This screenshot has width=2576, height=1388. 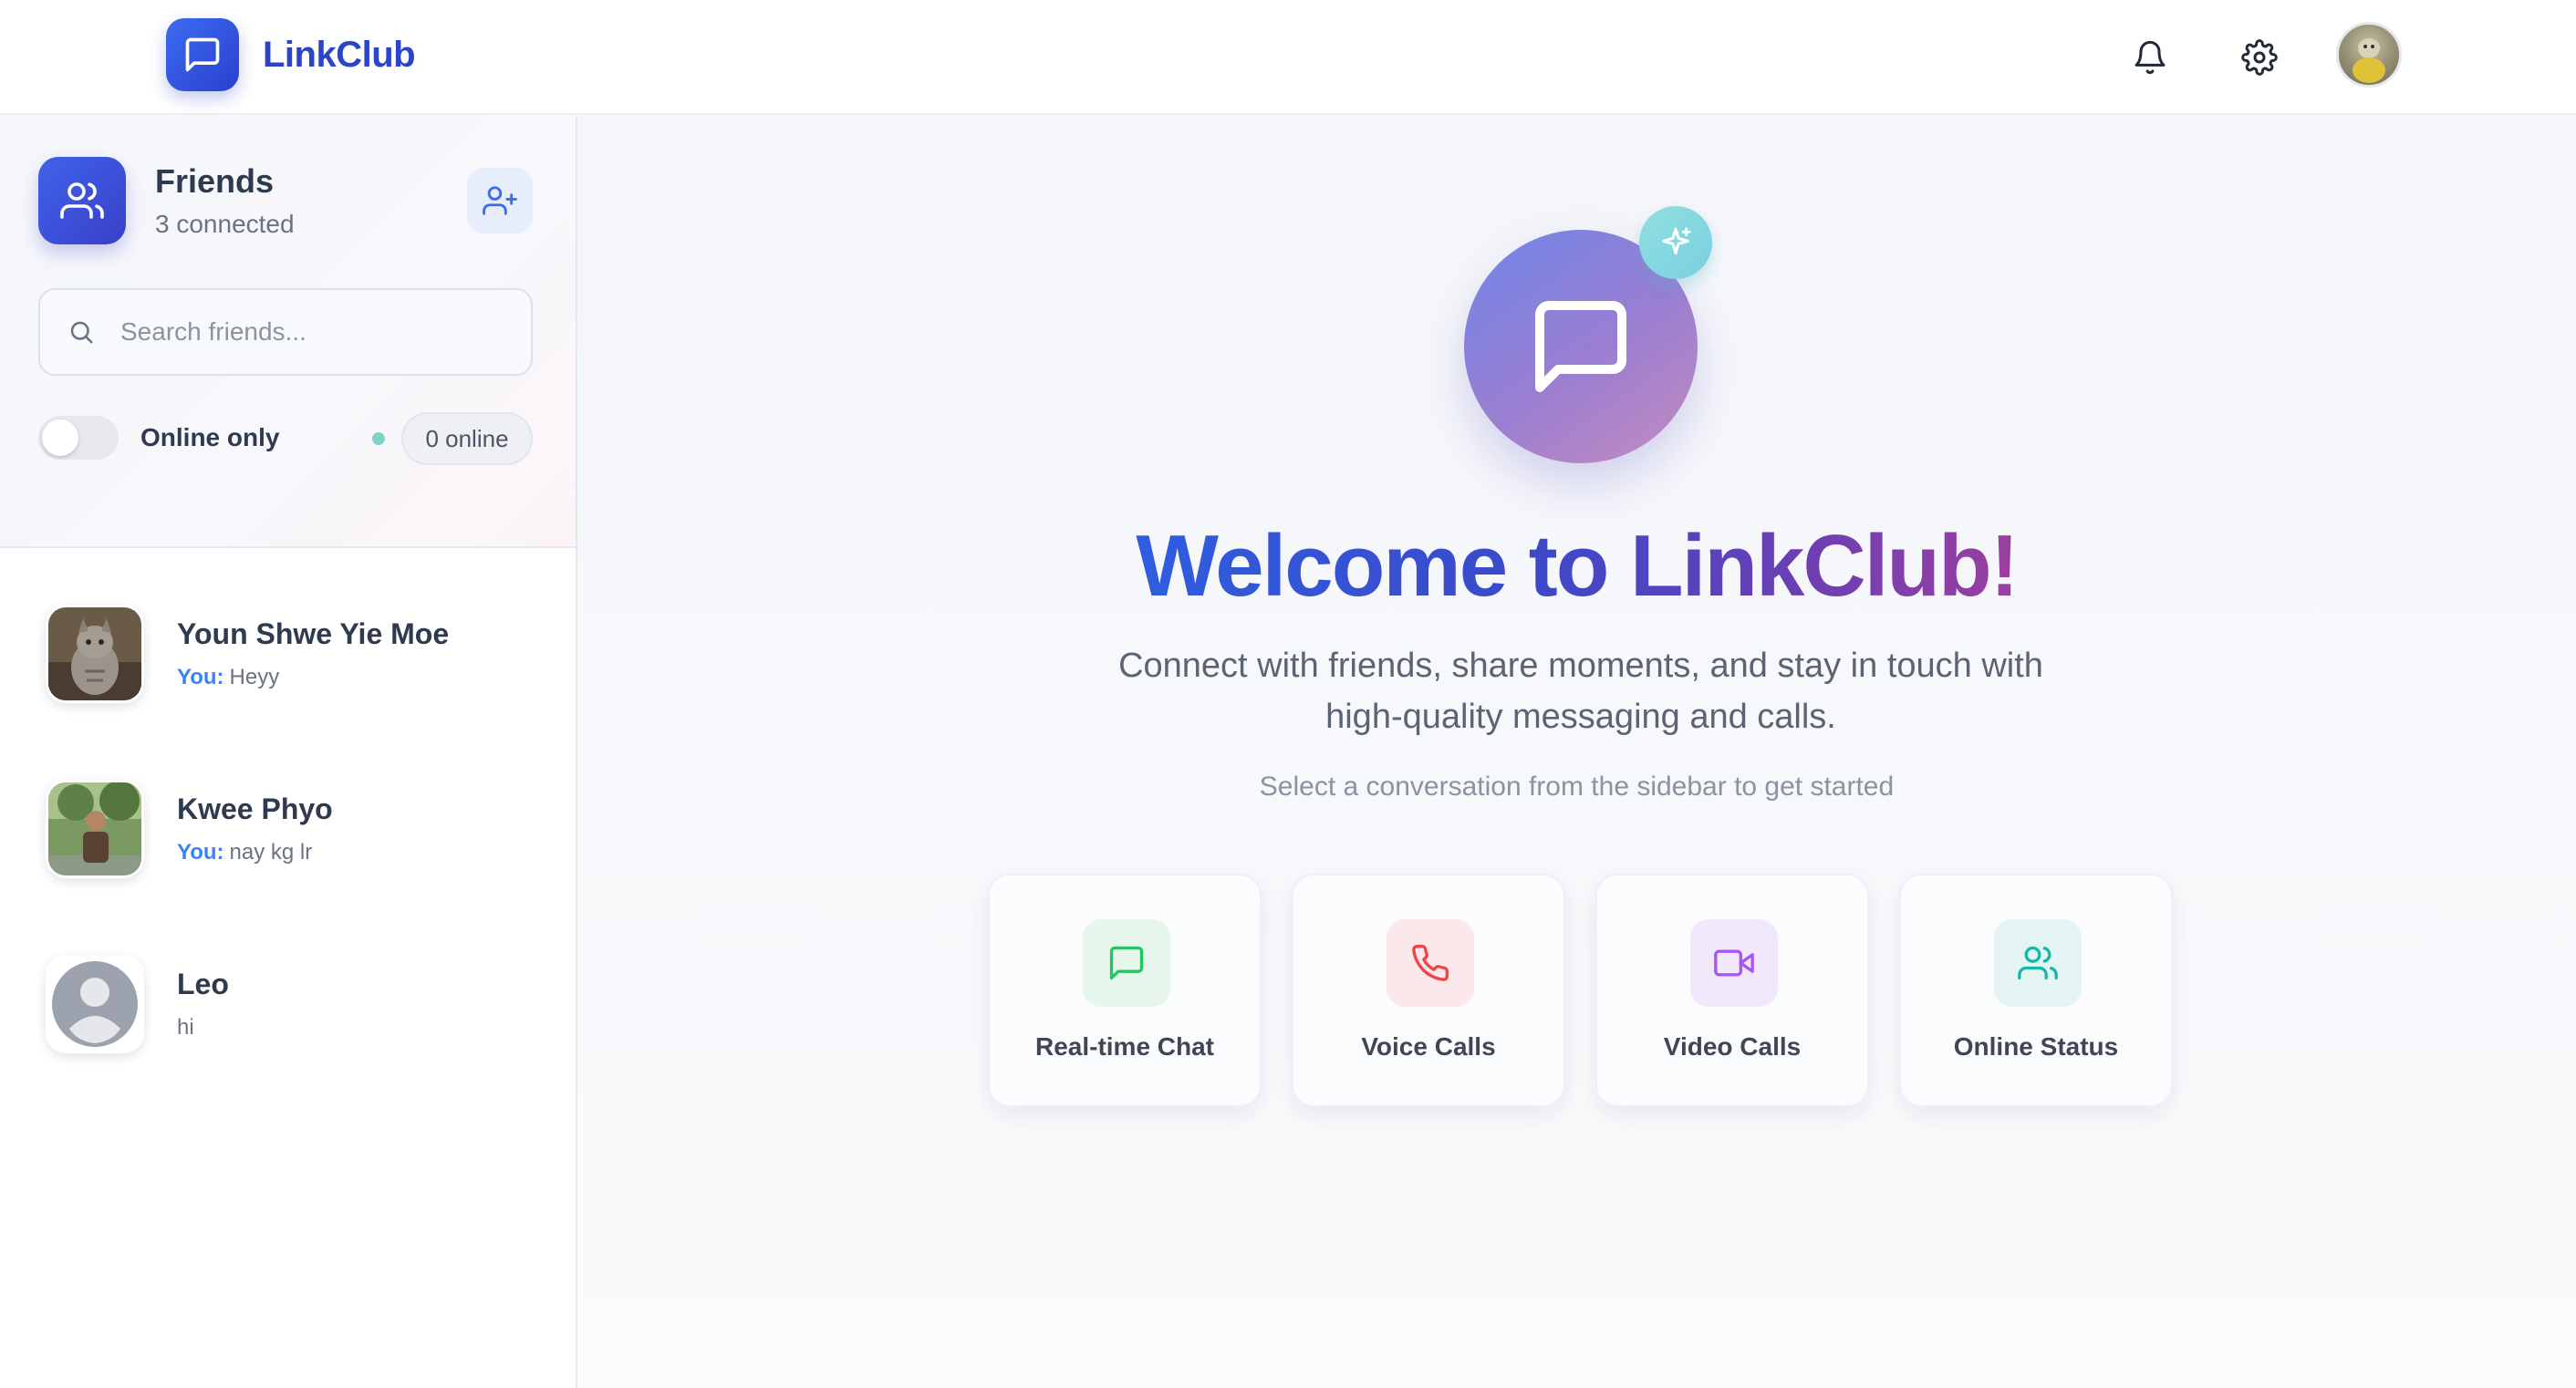 I want to click on sidebar-header: Friends 3 connected Online only 0 online, so click(x=288, y=331).